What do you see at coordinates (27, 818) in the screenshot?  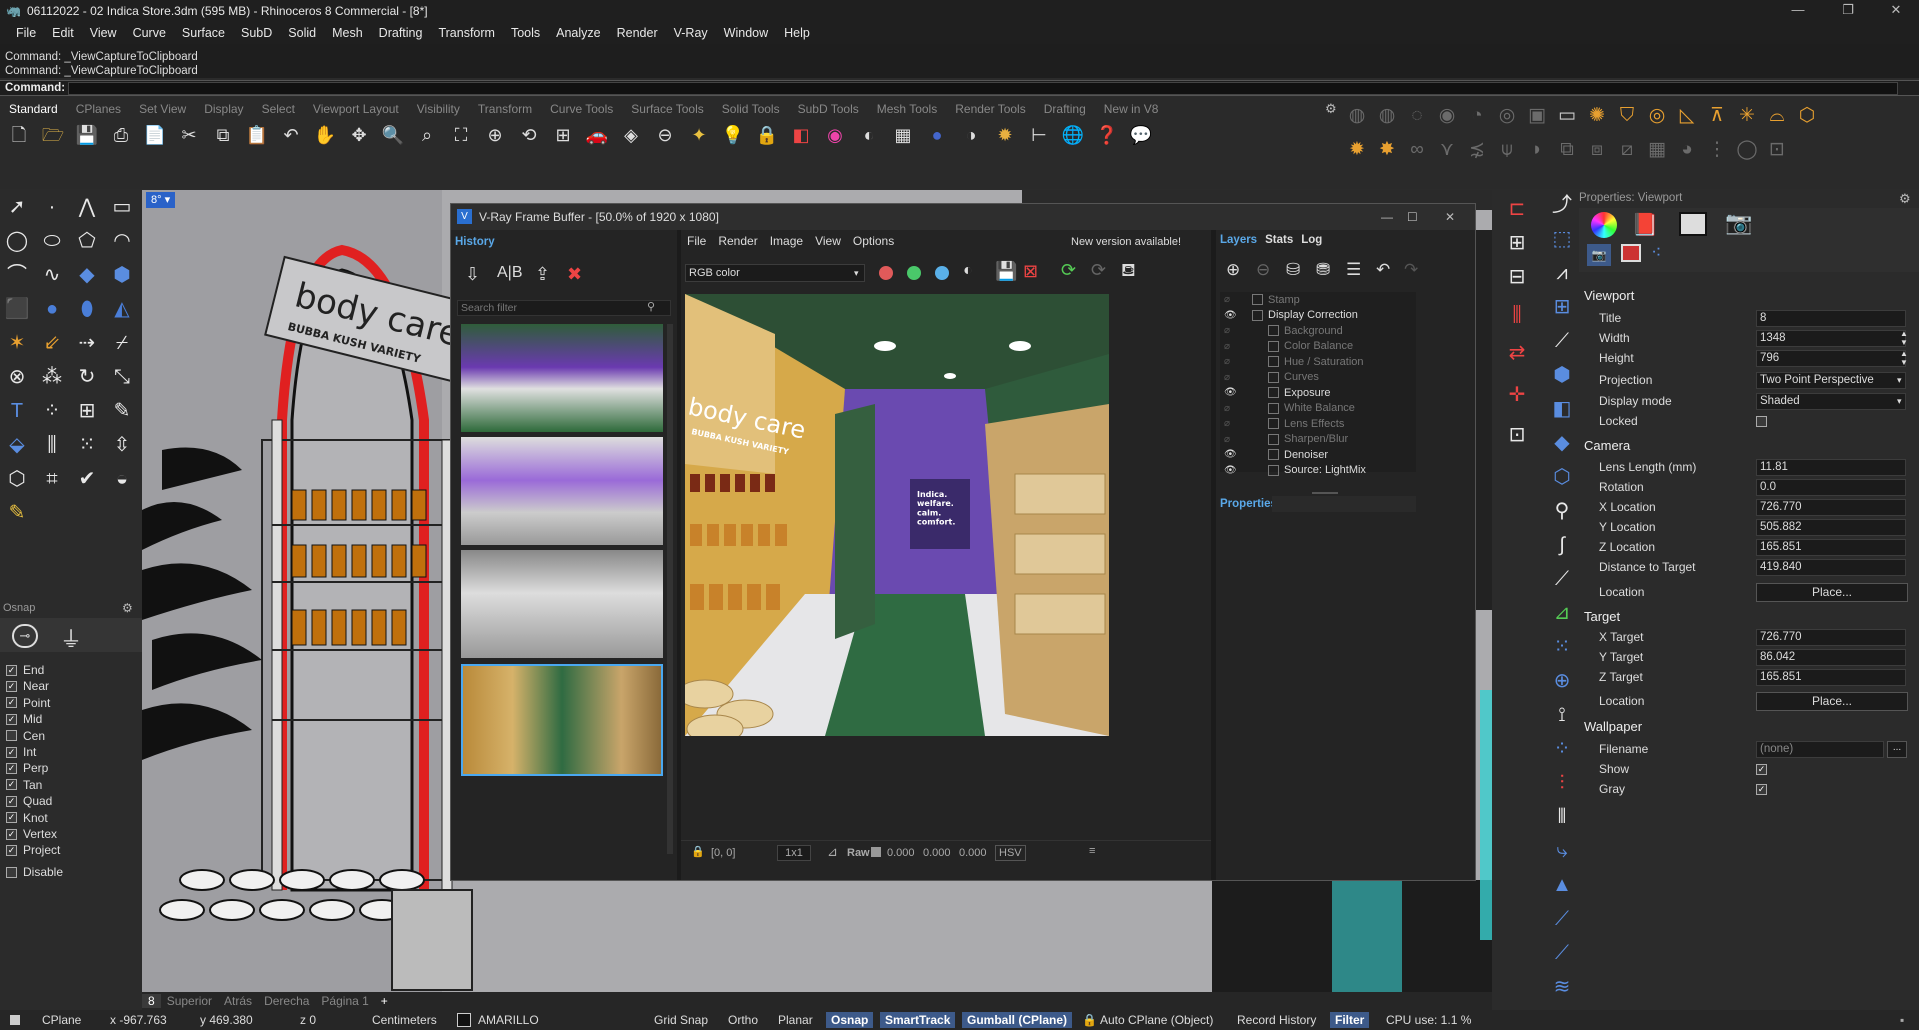 I see `osnap-item-knot: ✓ Knot` at bounding box center [27, 818].